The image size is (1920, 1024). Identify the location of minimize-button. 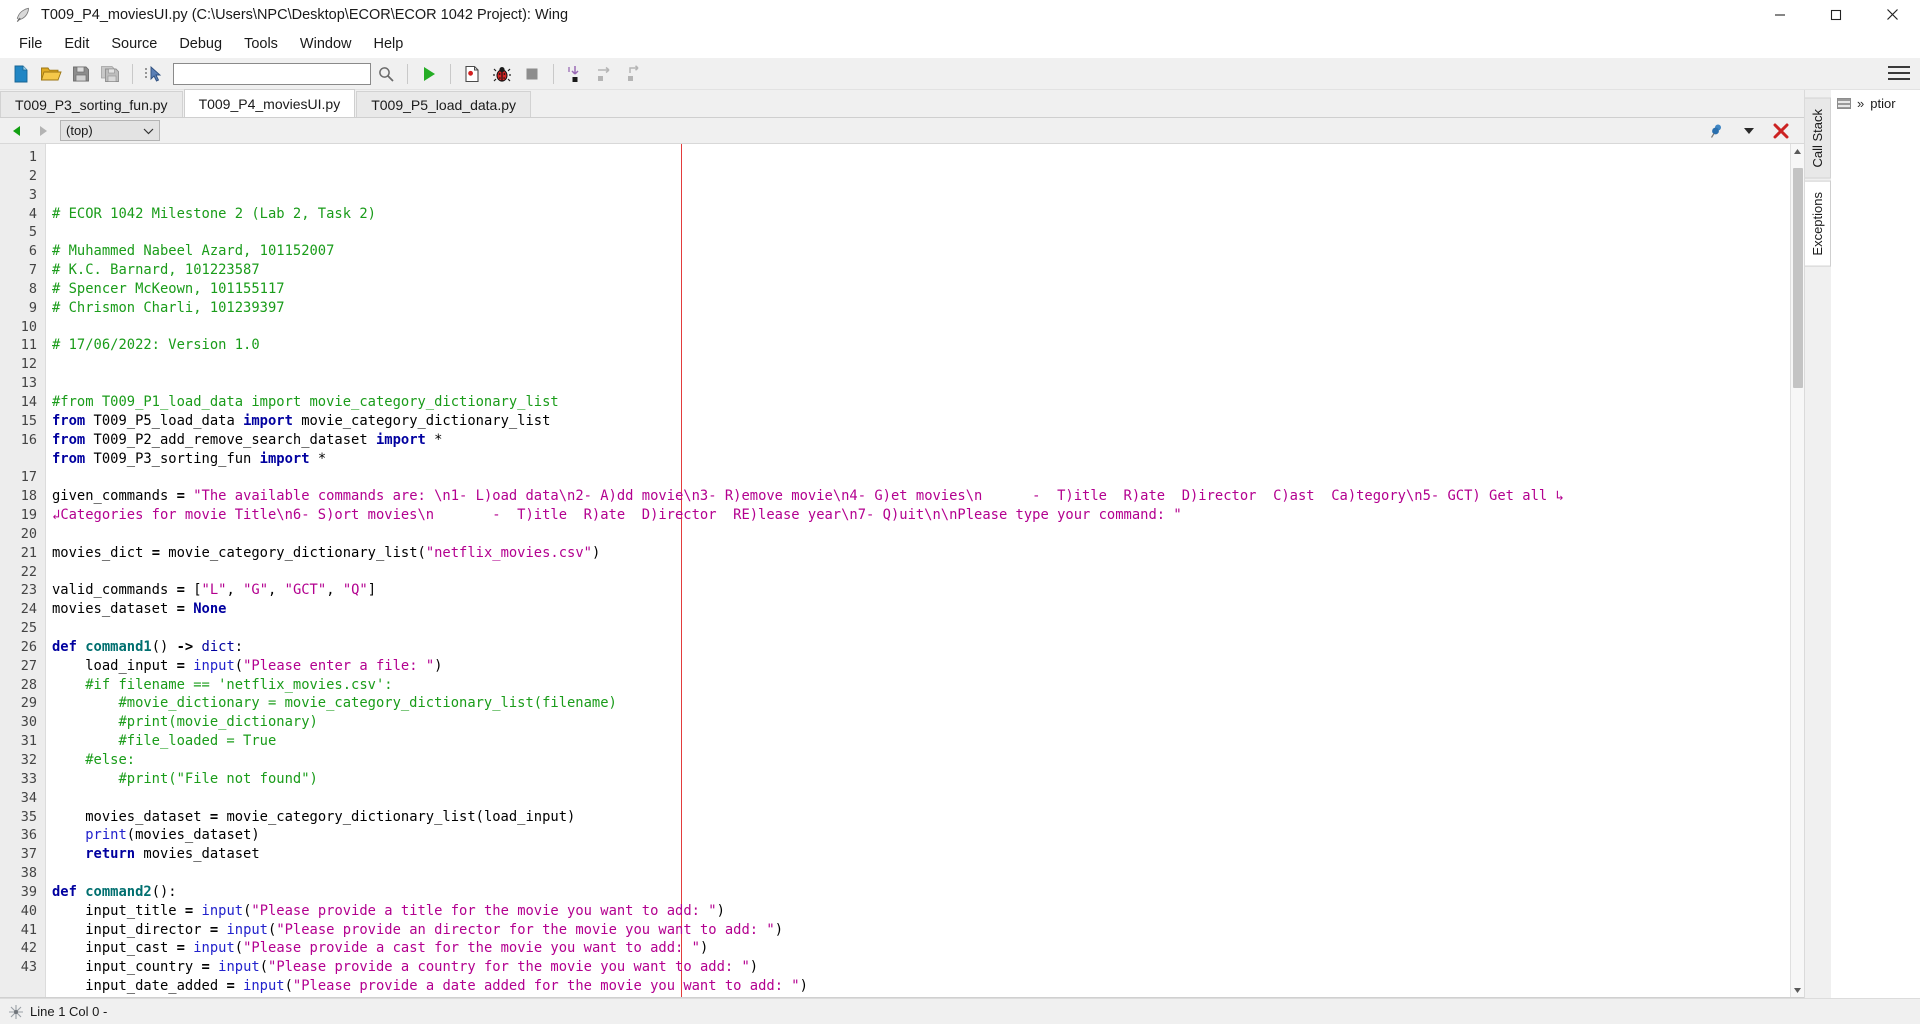
(1780, 15).